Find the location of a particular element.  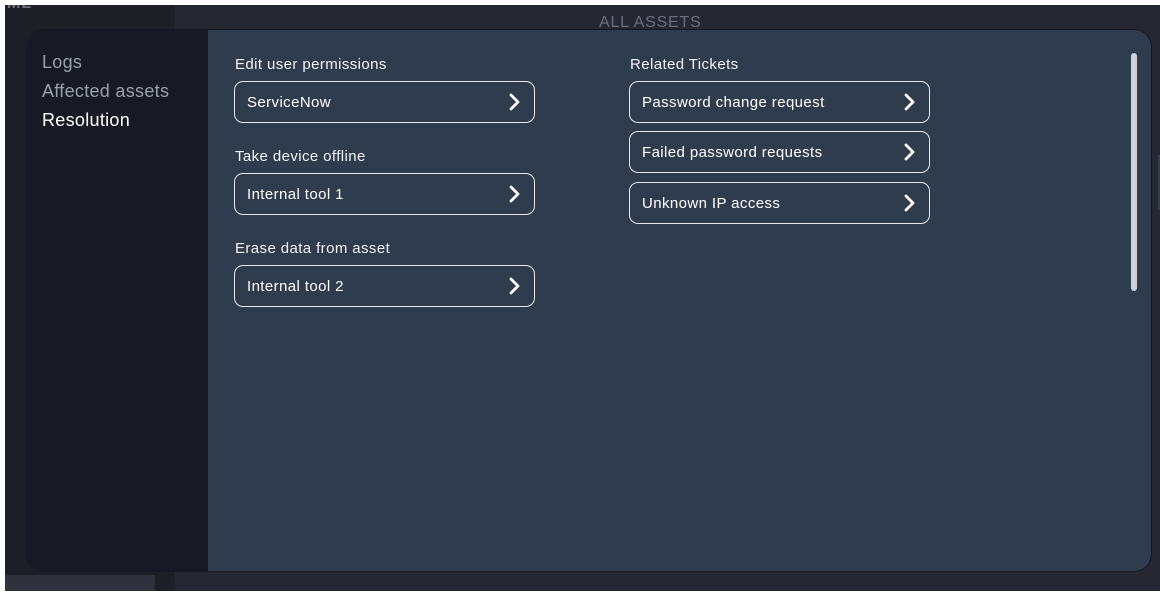

ticket-label: Unknown IP access is located at coordinates (711, 203).